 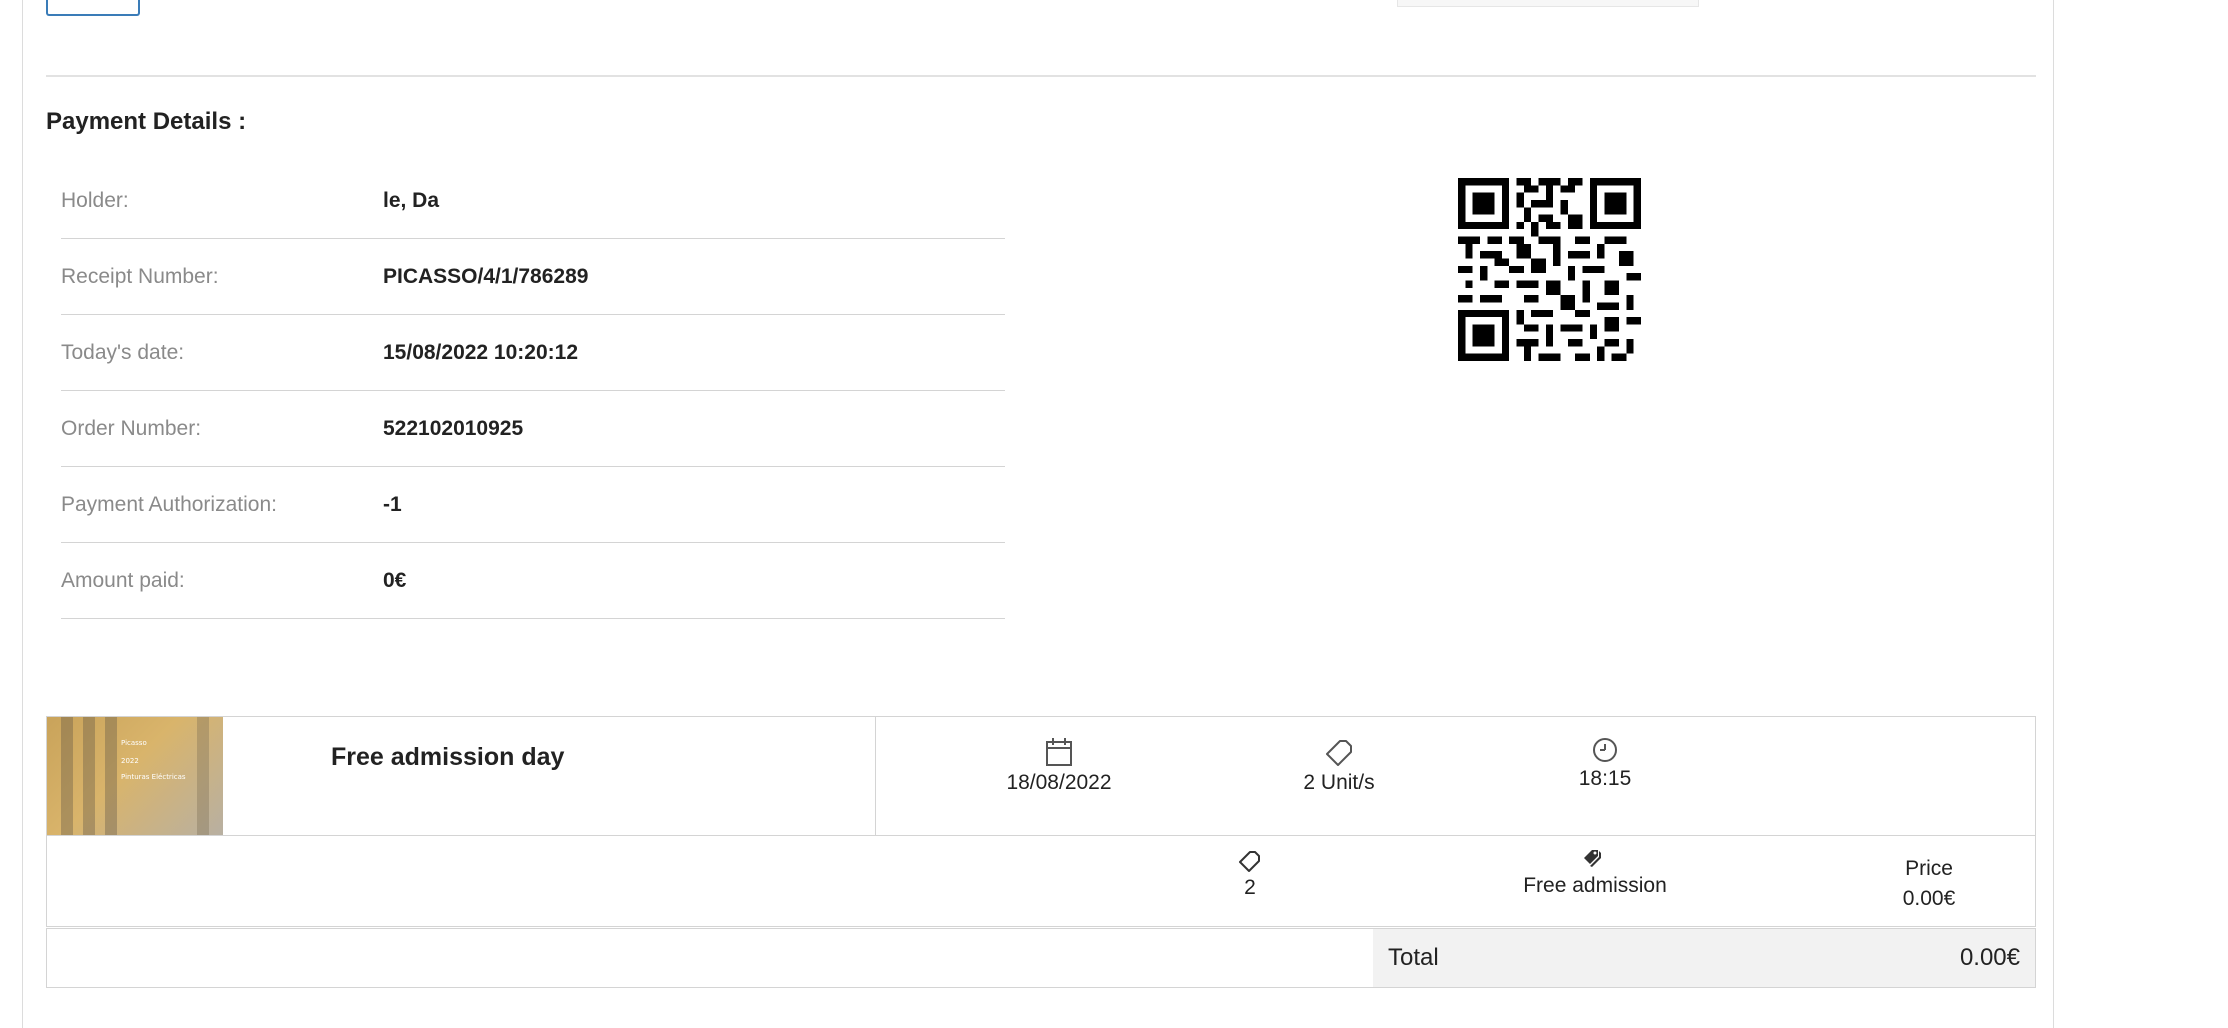 I want to click on qr-code-icon, so click(x=1549, y=269).